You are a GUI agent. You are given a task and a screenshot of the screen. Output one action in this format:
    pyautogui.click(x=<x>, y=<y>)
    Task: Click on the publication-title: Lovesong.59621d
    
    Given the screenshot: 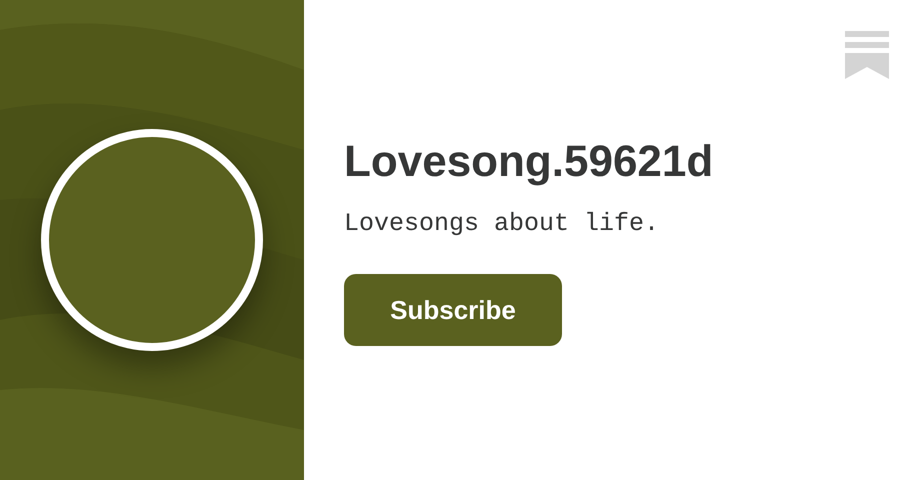 What is the action you would take?
    pyautogui.click(x=529, y=162)
    